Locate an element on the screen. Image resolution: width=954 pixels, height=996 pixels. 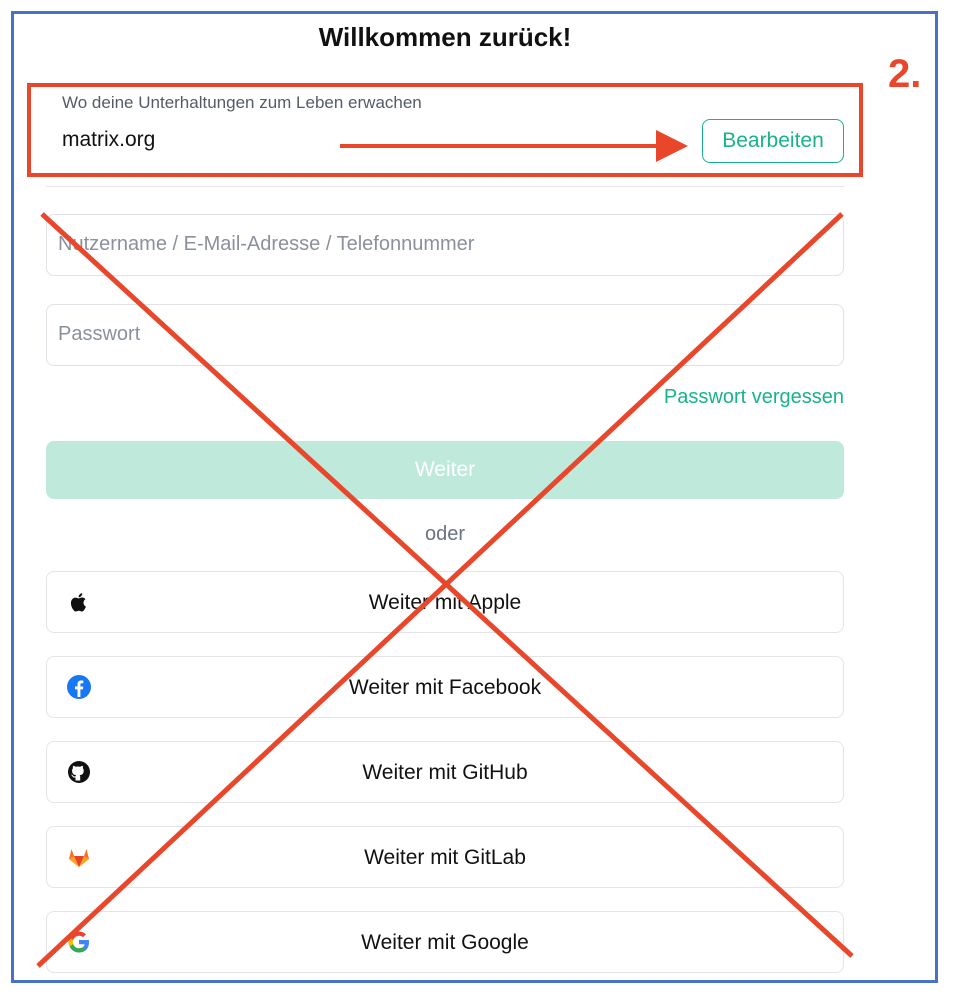
sso-facebook-button: Weiter mit Facebook is located at coordinates (445, 687).